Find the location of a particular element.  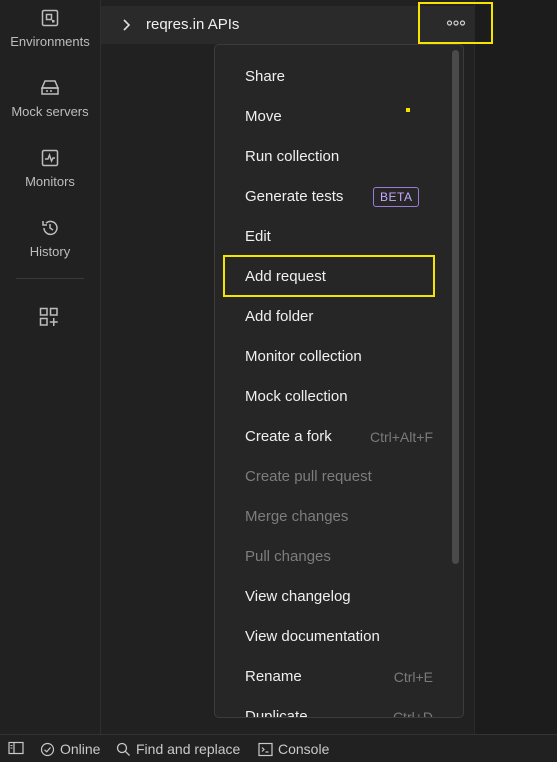

menu-item-monitor-collection: Monitor collection is located at coordinates (333, 357).